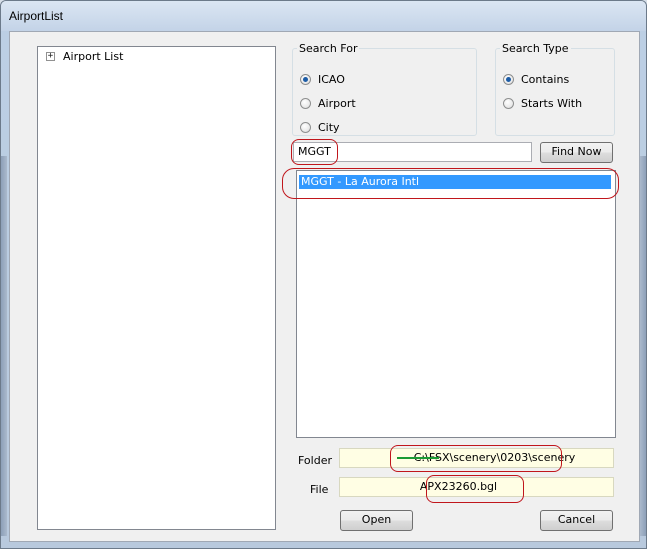  Describe the element at coordinates (50, 56) in the screenshot. I see `expand-icon: +` at that location.